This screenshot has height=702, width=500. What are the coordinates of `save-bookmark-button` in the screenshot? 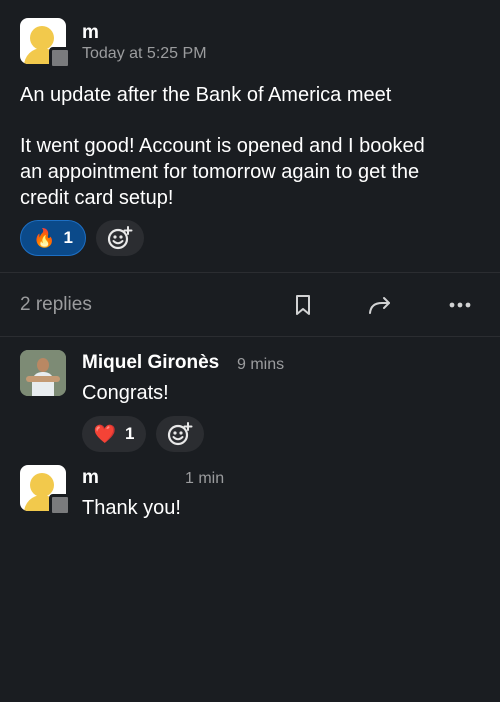 It's located at (303, 305).